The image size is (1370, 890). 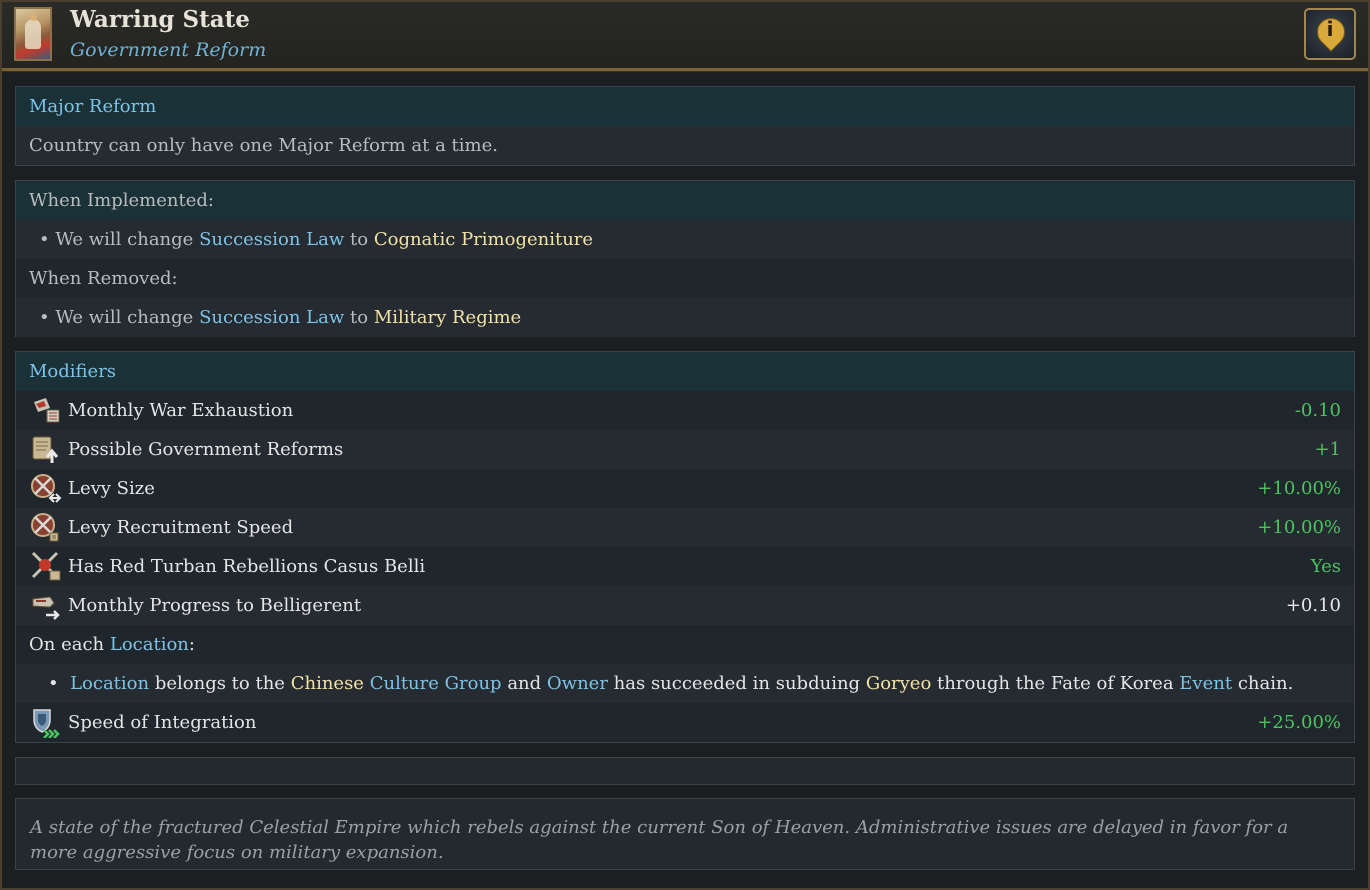 I want to click on modifier-row: Levy Size +10.00%, so click(x=685, y=488).